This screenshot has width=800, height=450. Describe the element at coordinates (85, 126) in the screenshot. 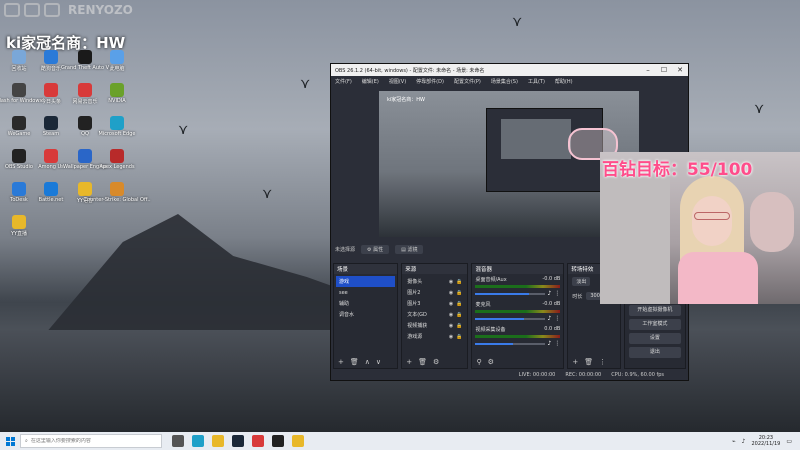

I see `desktop-icon: QQ` at that location.